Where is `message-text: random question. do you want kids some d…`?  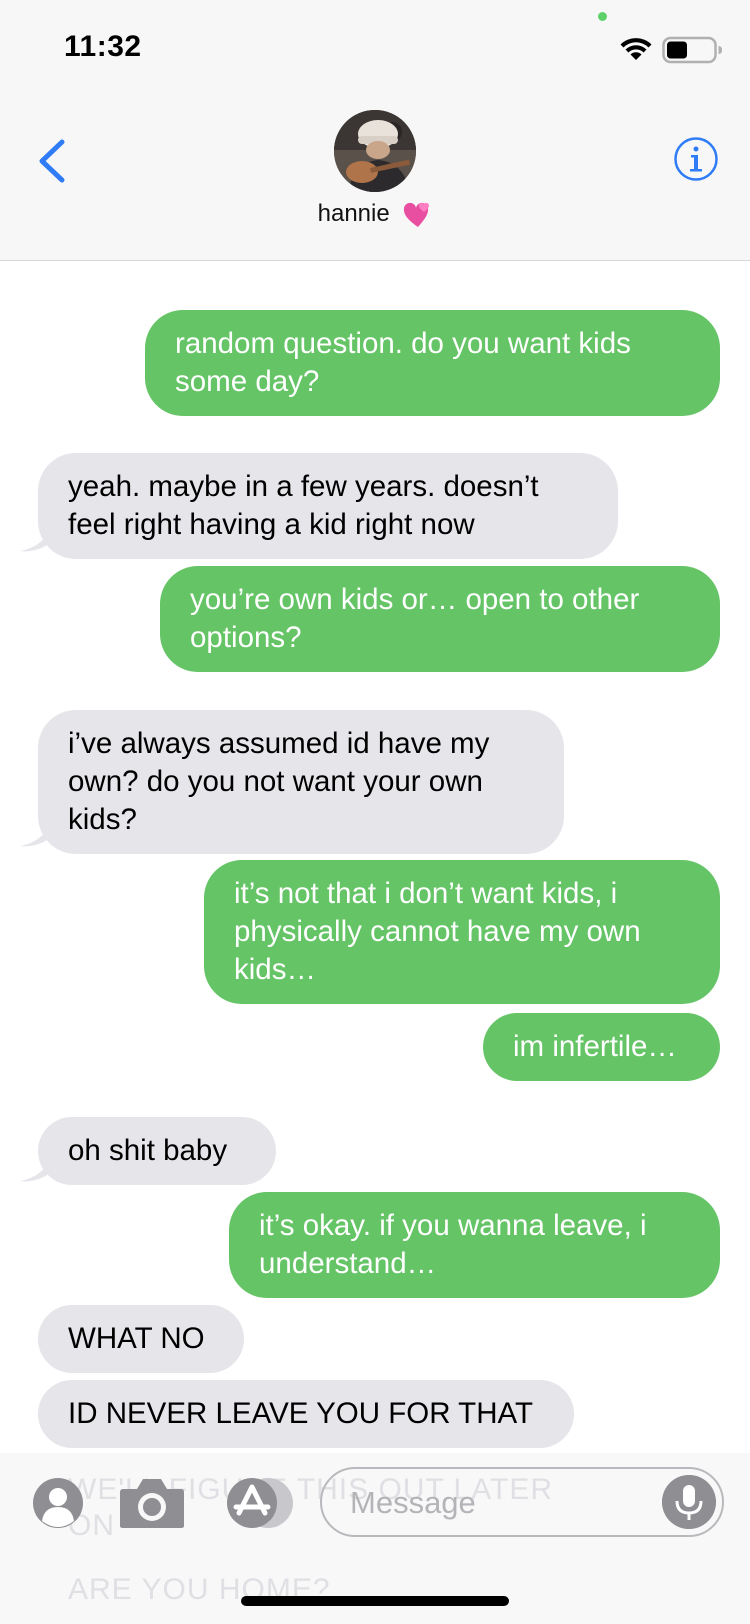 message-text: random question. do you want kids some d… is located at coordinates (403, 362).